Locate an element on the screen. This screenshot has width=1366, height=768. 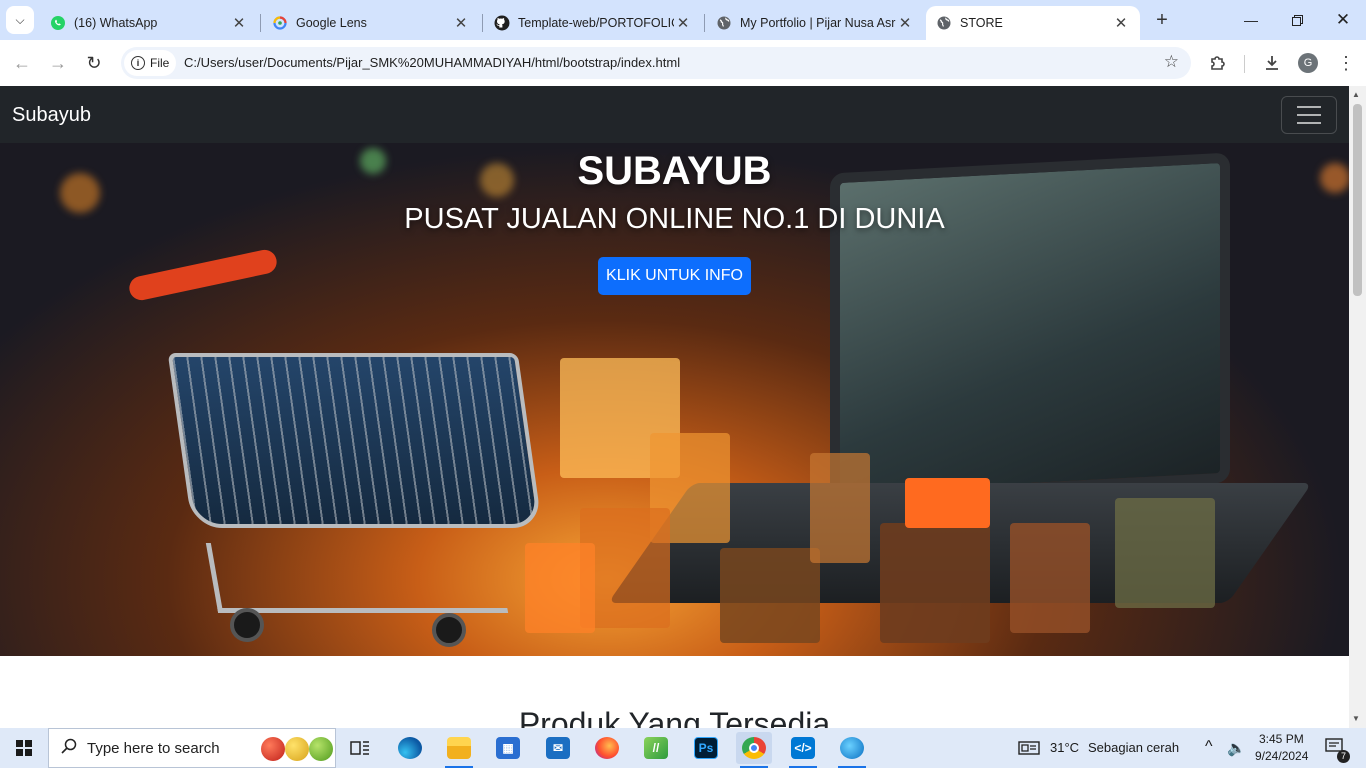
tab-title: Template-web/PORTOFOLIO is located at coordinates (596, 23).